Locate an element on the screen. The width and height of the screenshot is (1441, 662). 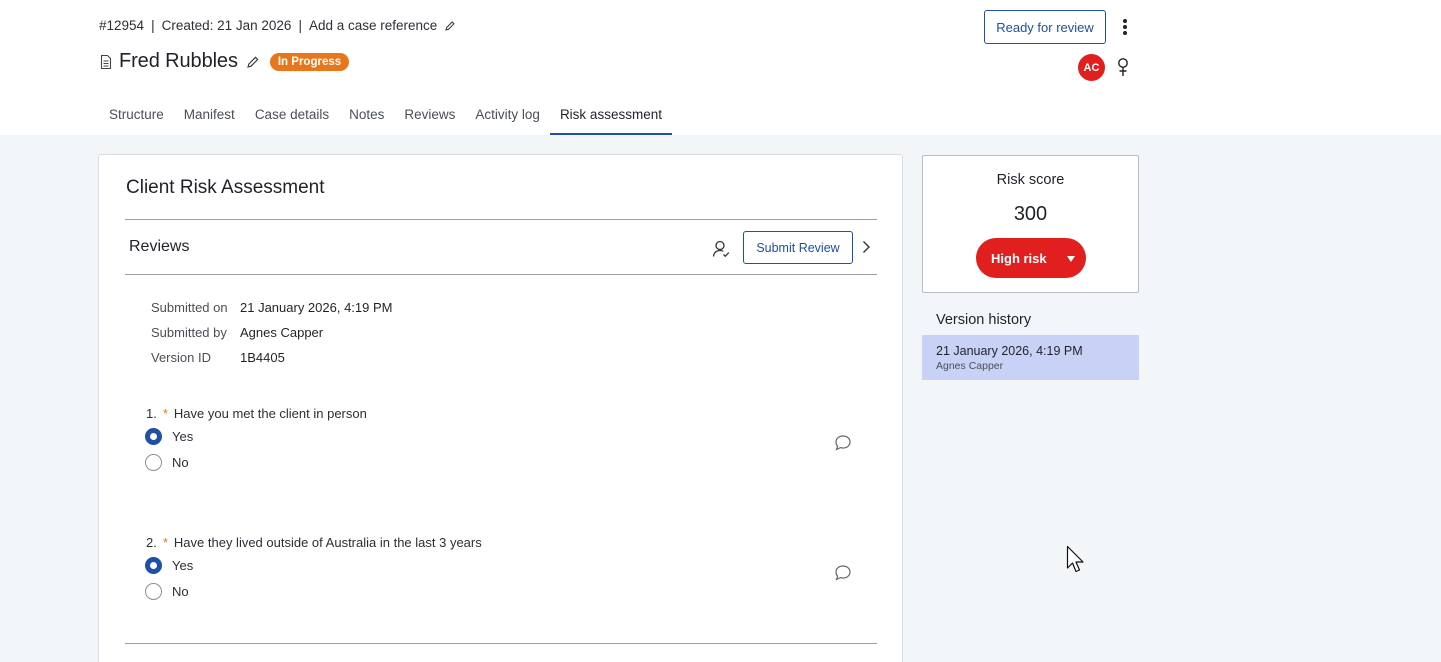
reviews-heading: Reviews is located at coordinates (159, 246).